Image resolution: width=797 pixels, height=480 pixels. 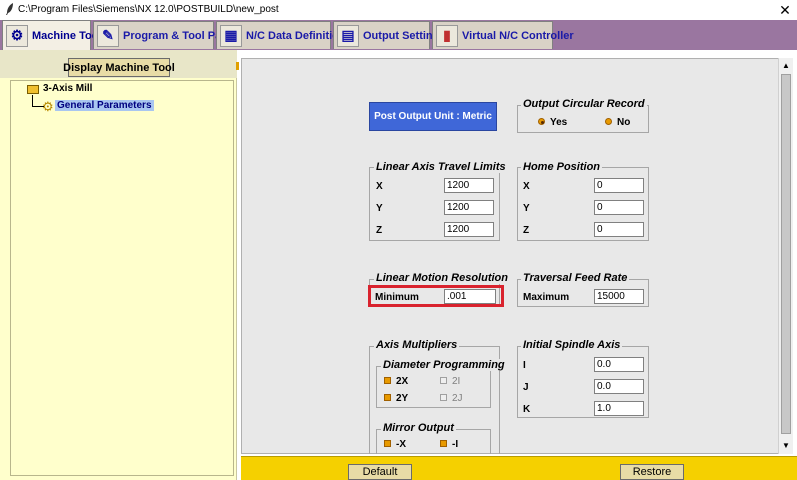 What do you see at coordinates (433, 116) in the screenshot?
I see `post-output-unit-button: Post Output Unit : Metric` at bounding box center [433, 116].